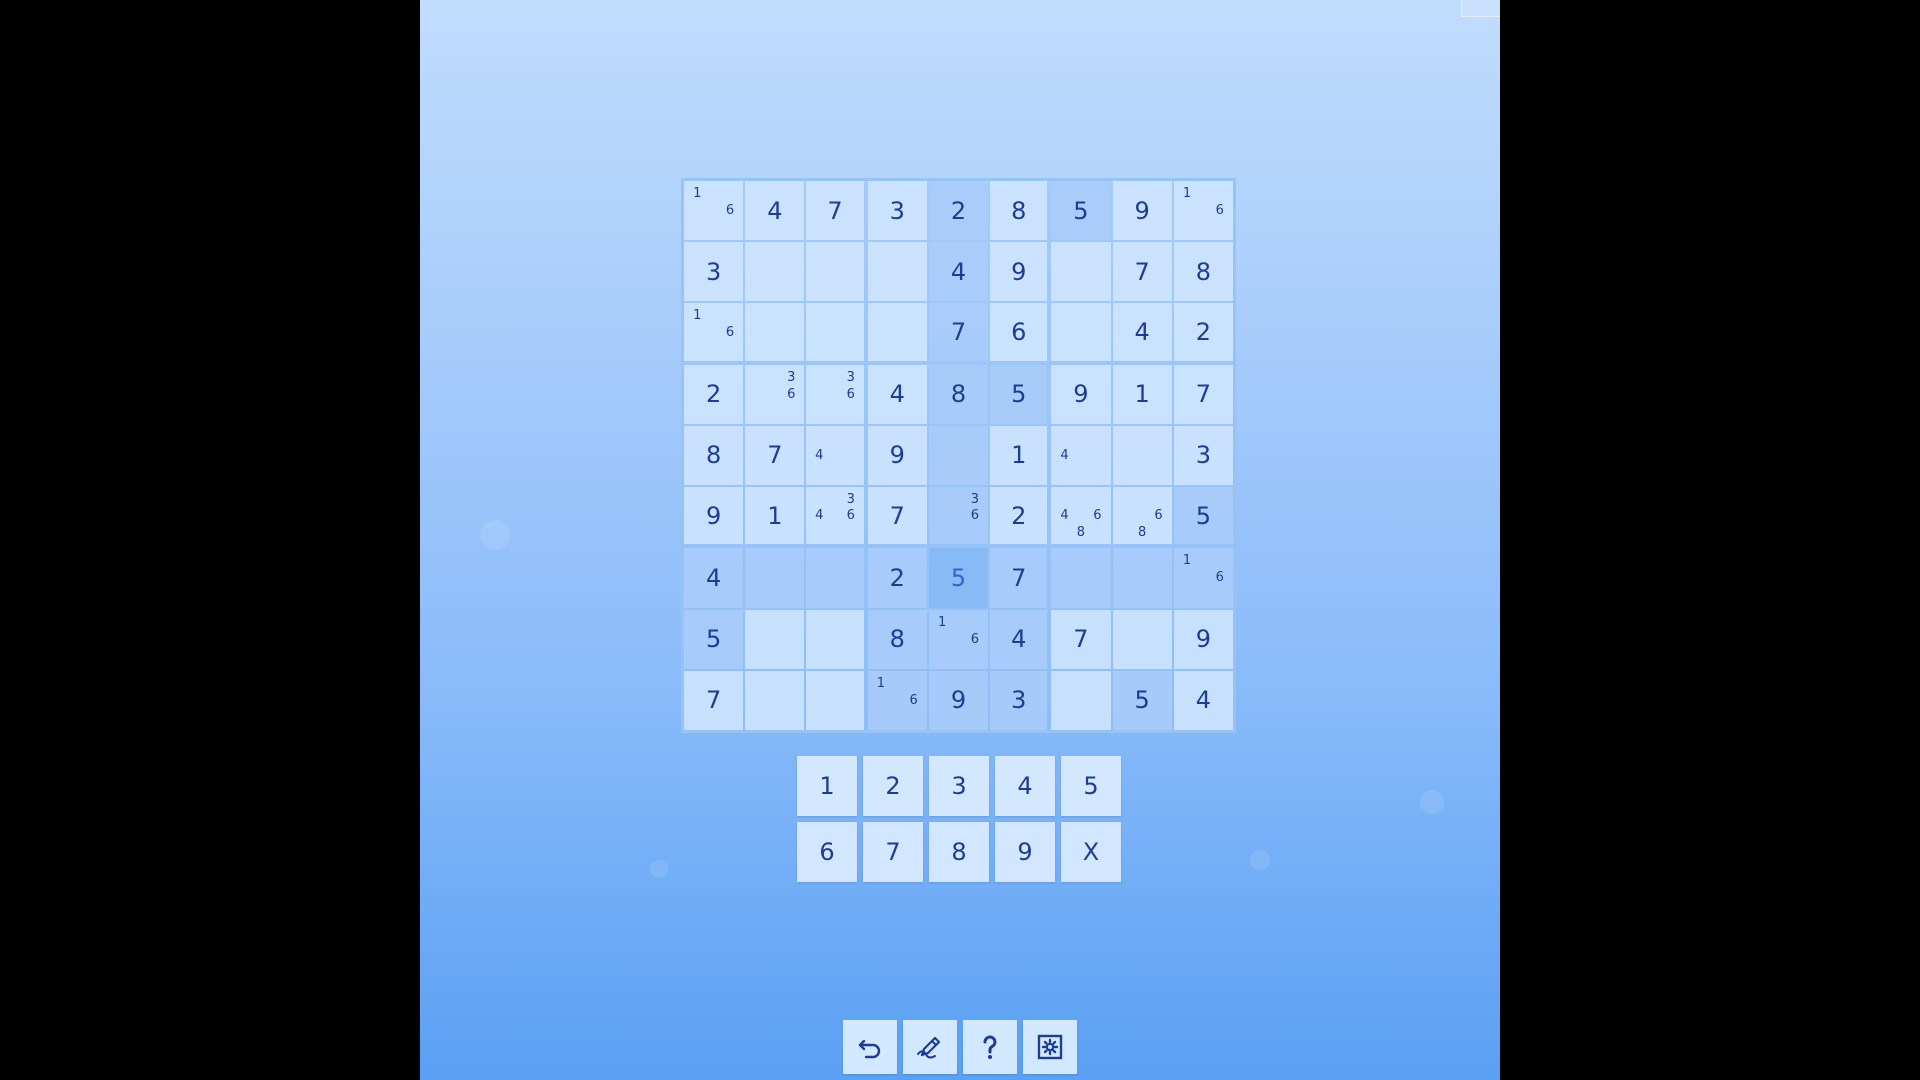  What do you see at coordinates (1050, 1047) in the screenshot?
I see `settings-button` at bounding box center [1050, 1047].